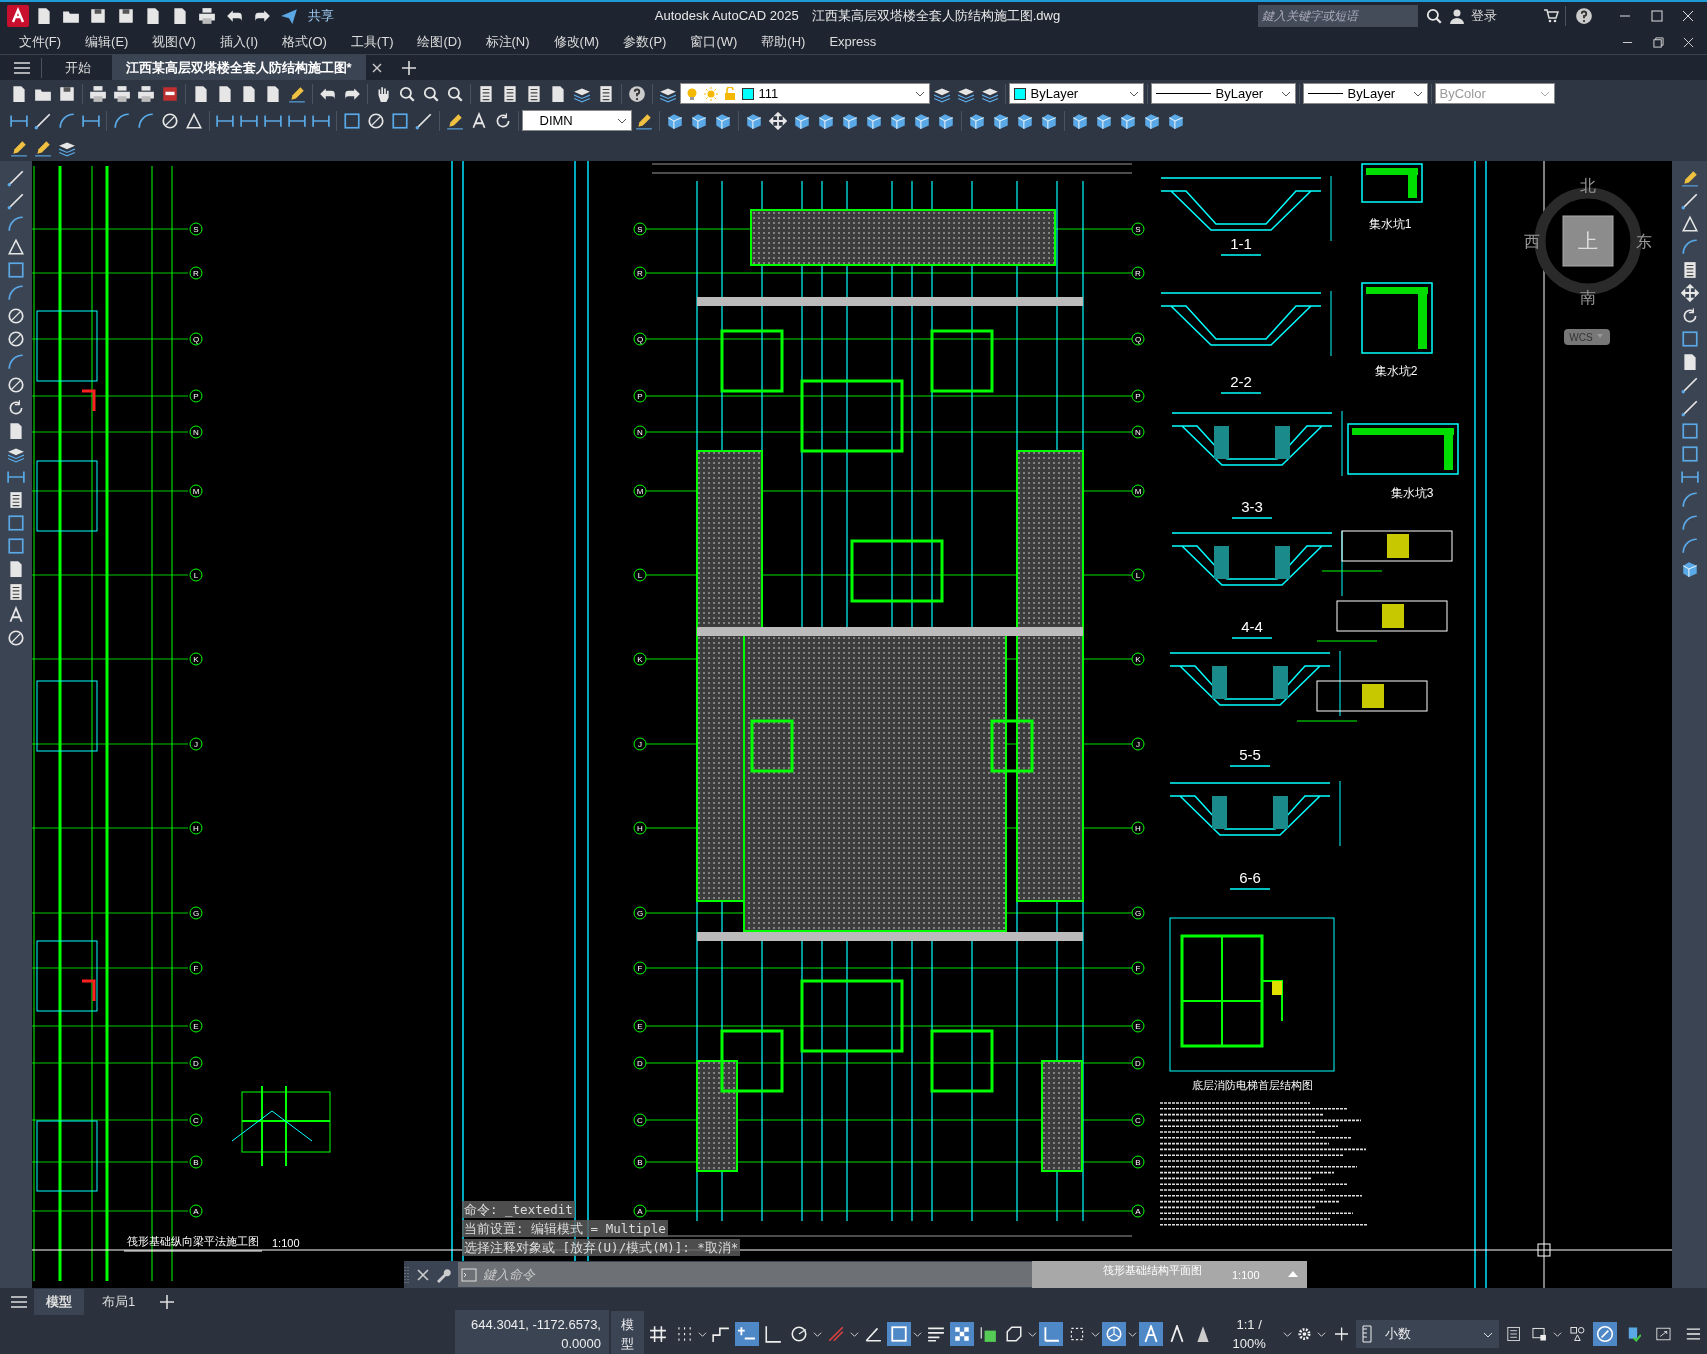 This screenshot has width=1707, height=1354. I want to click on compass-label: 东, so click(1644, 241).